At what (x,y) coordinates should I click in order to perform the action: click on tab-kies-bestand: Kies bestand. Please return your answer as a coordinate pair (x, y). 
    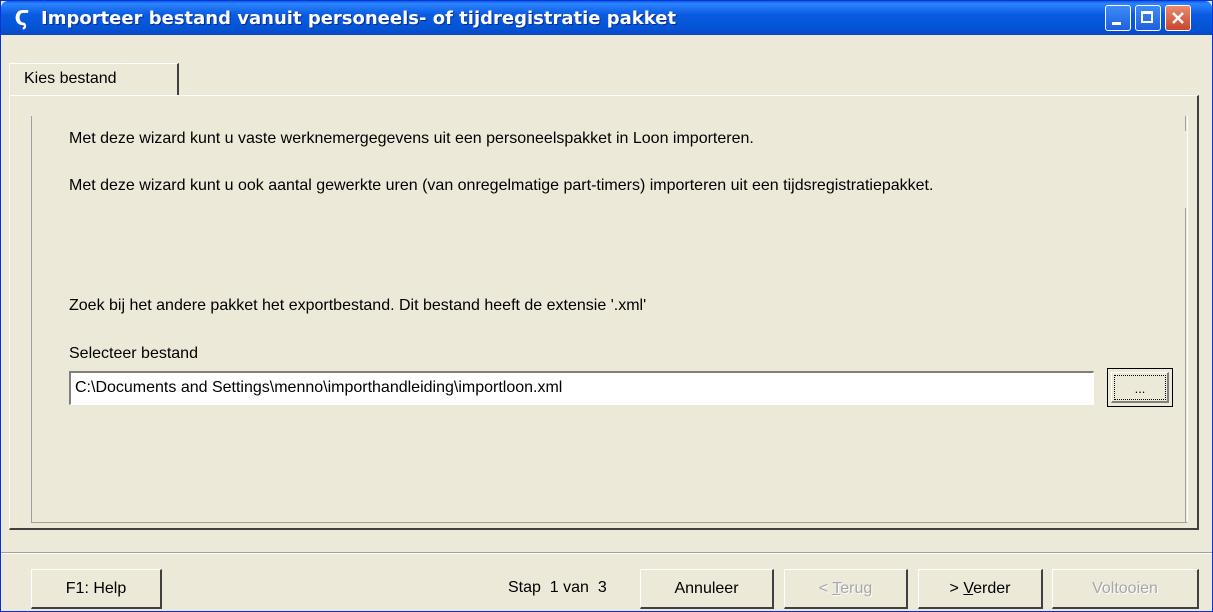
    Looking at the image, I should click on (94, 79).